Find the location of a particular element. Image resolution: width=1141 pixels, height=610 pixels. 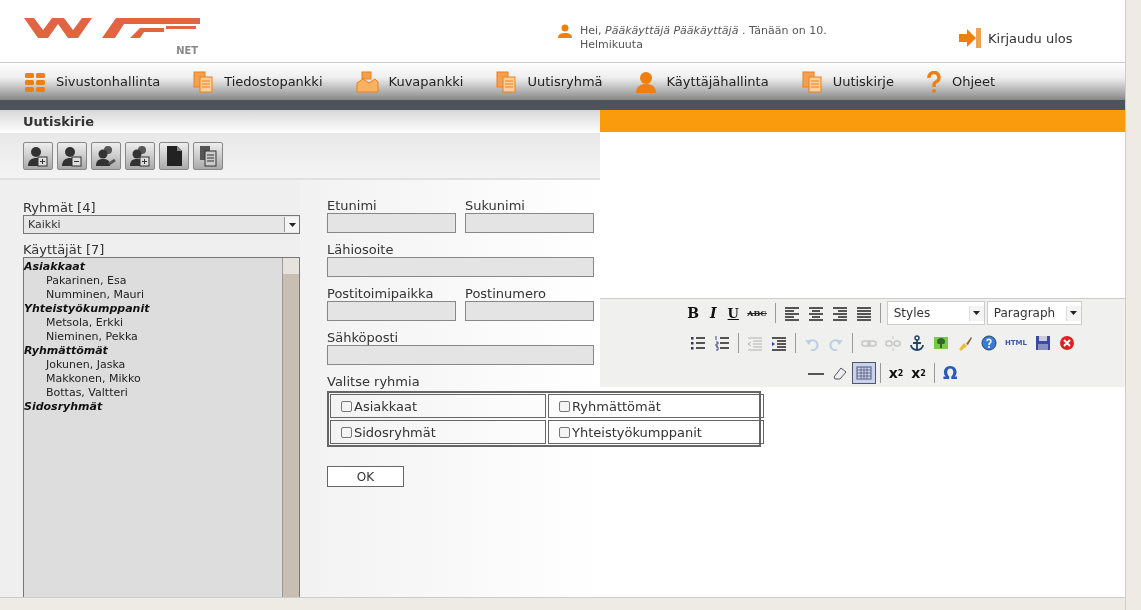

groups-label: Ryhmät [4] is located at coordinates (60, 207).